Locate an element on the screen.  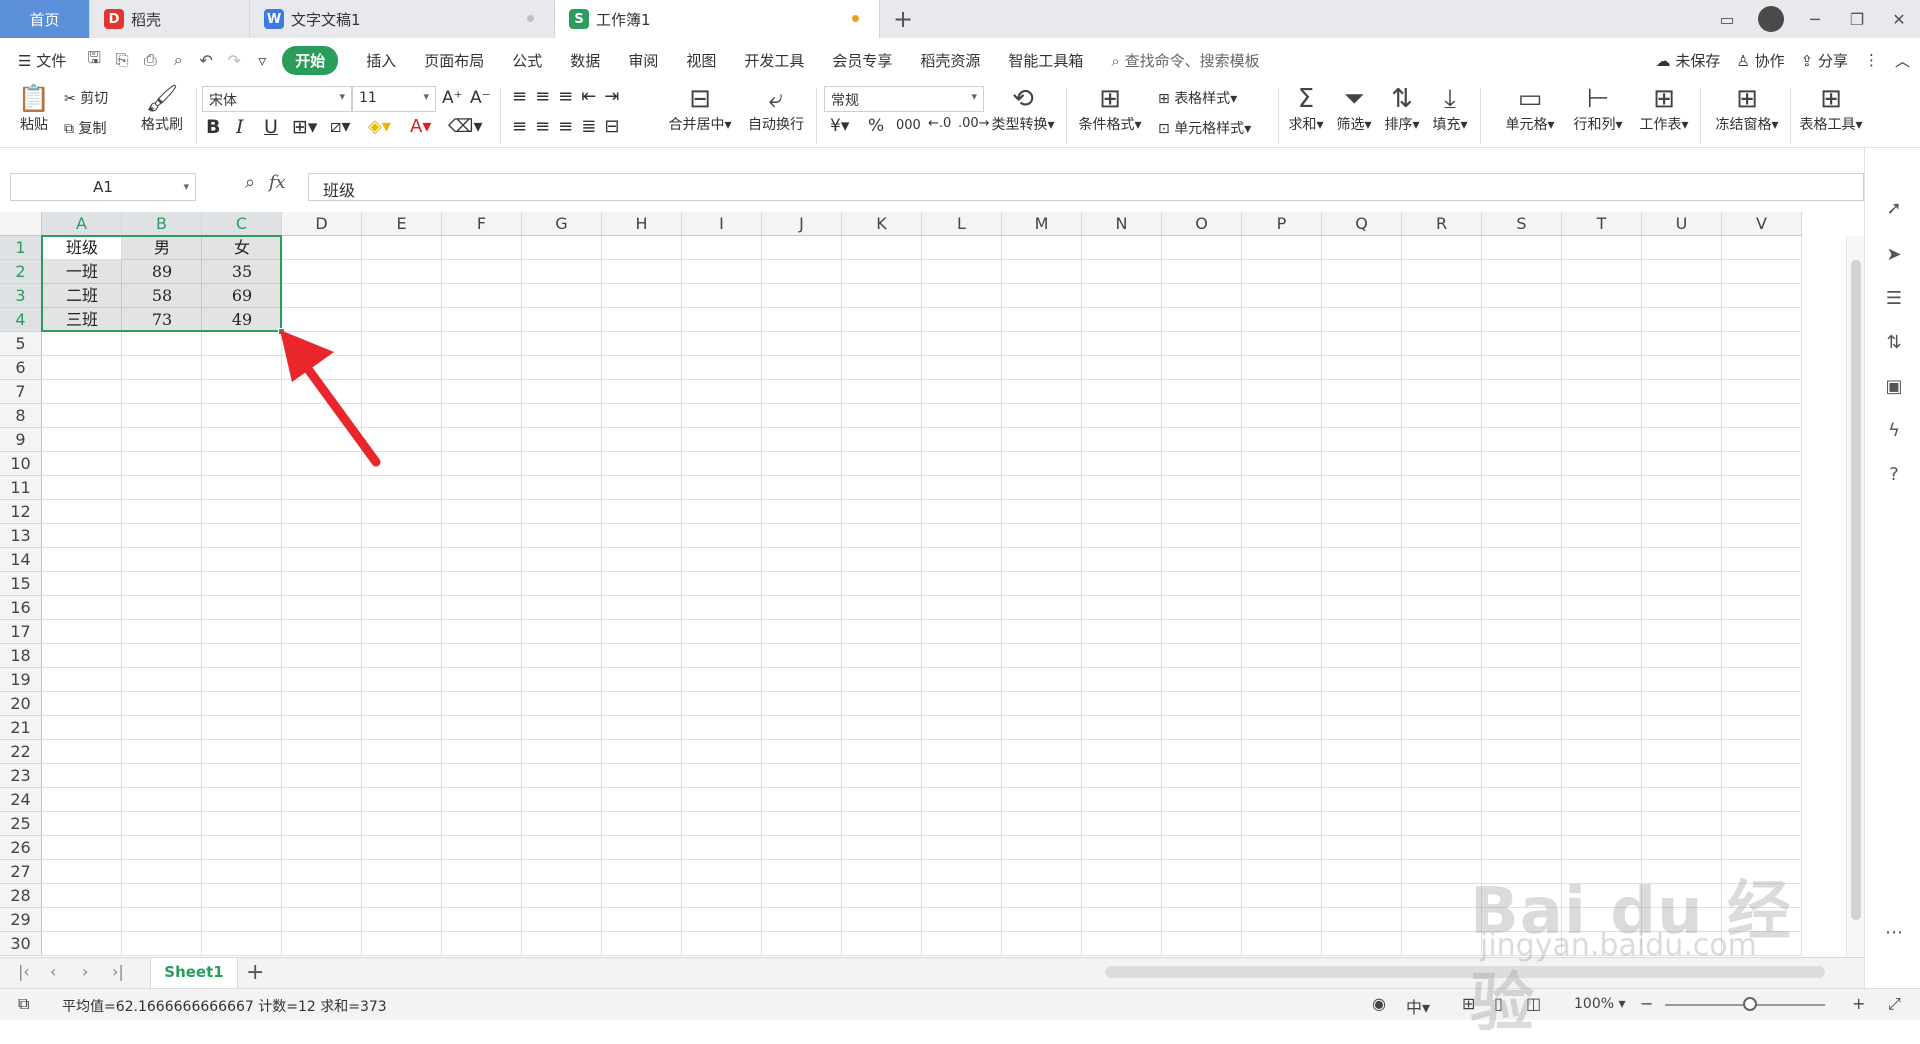
workspace-icon: ▭ is located at coordinates (1727, 19).